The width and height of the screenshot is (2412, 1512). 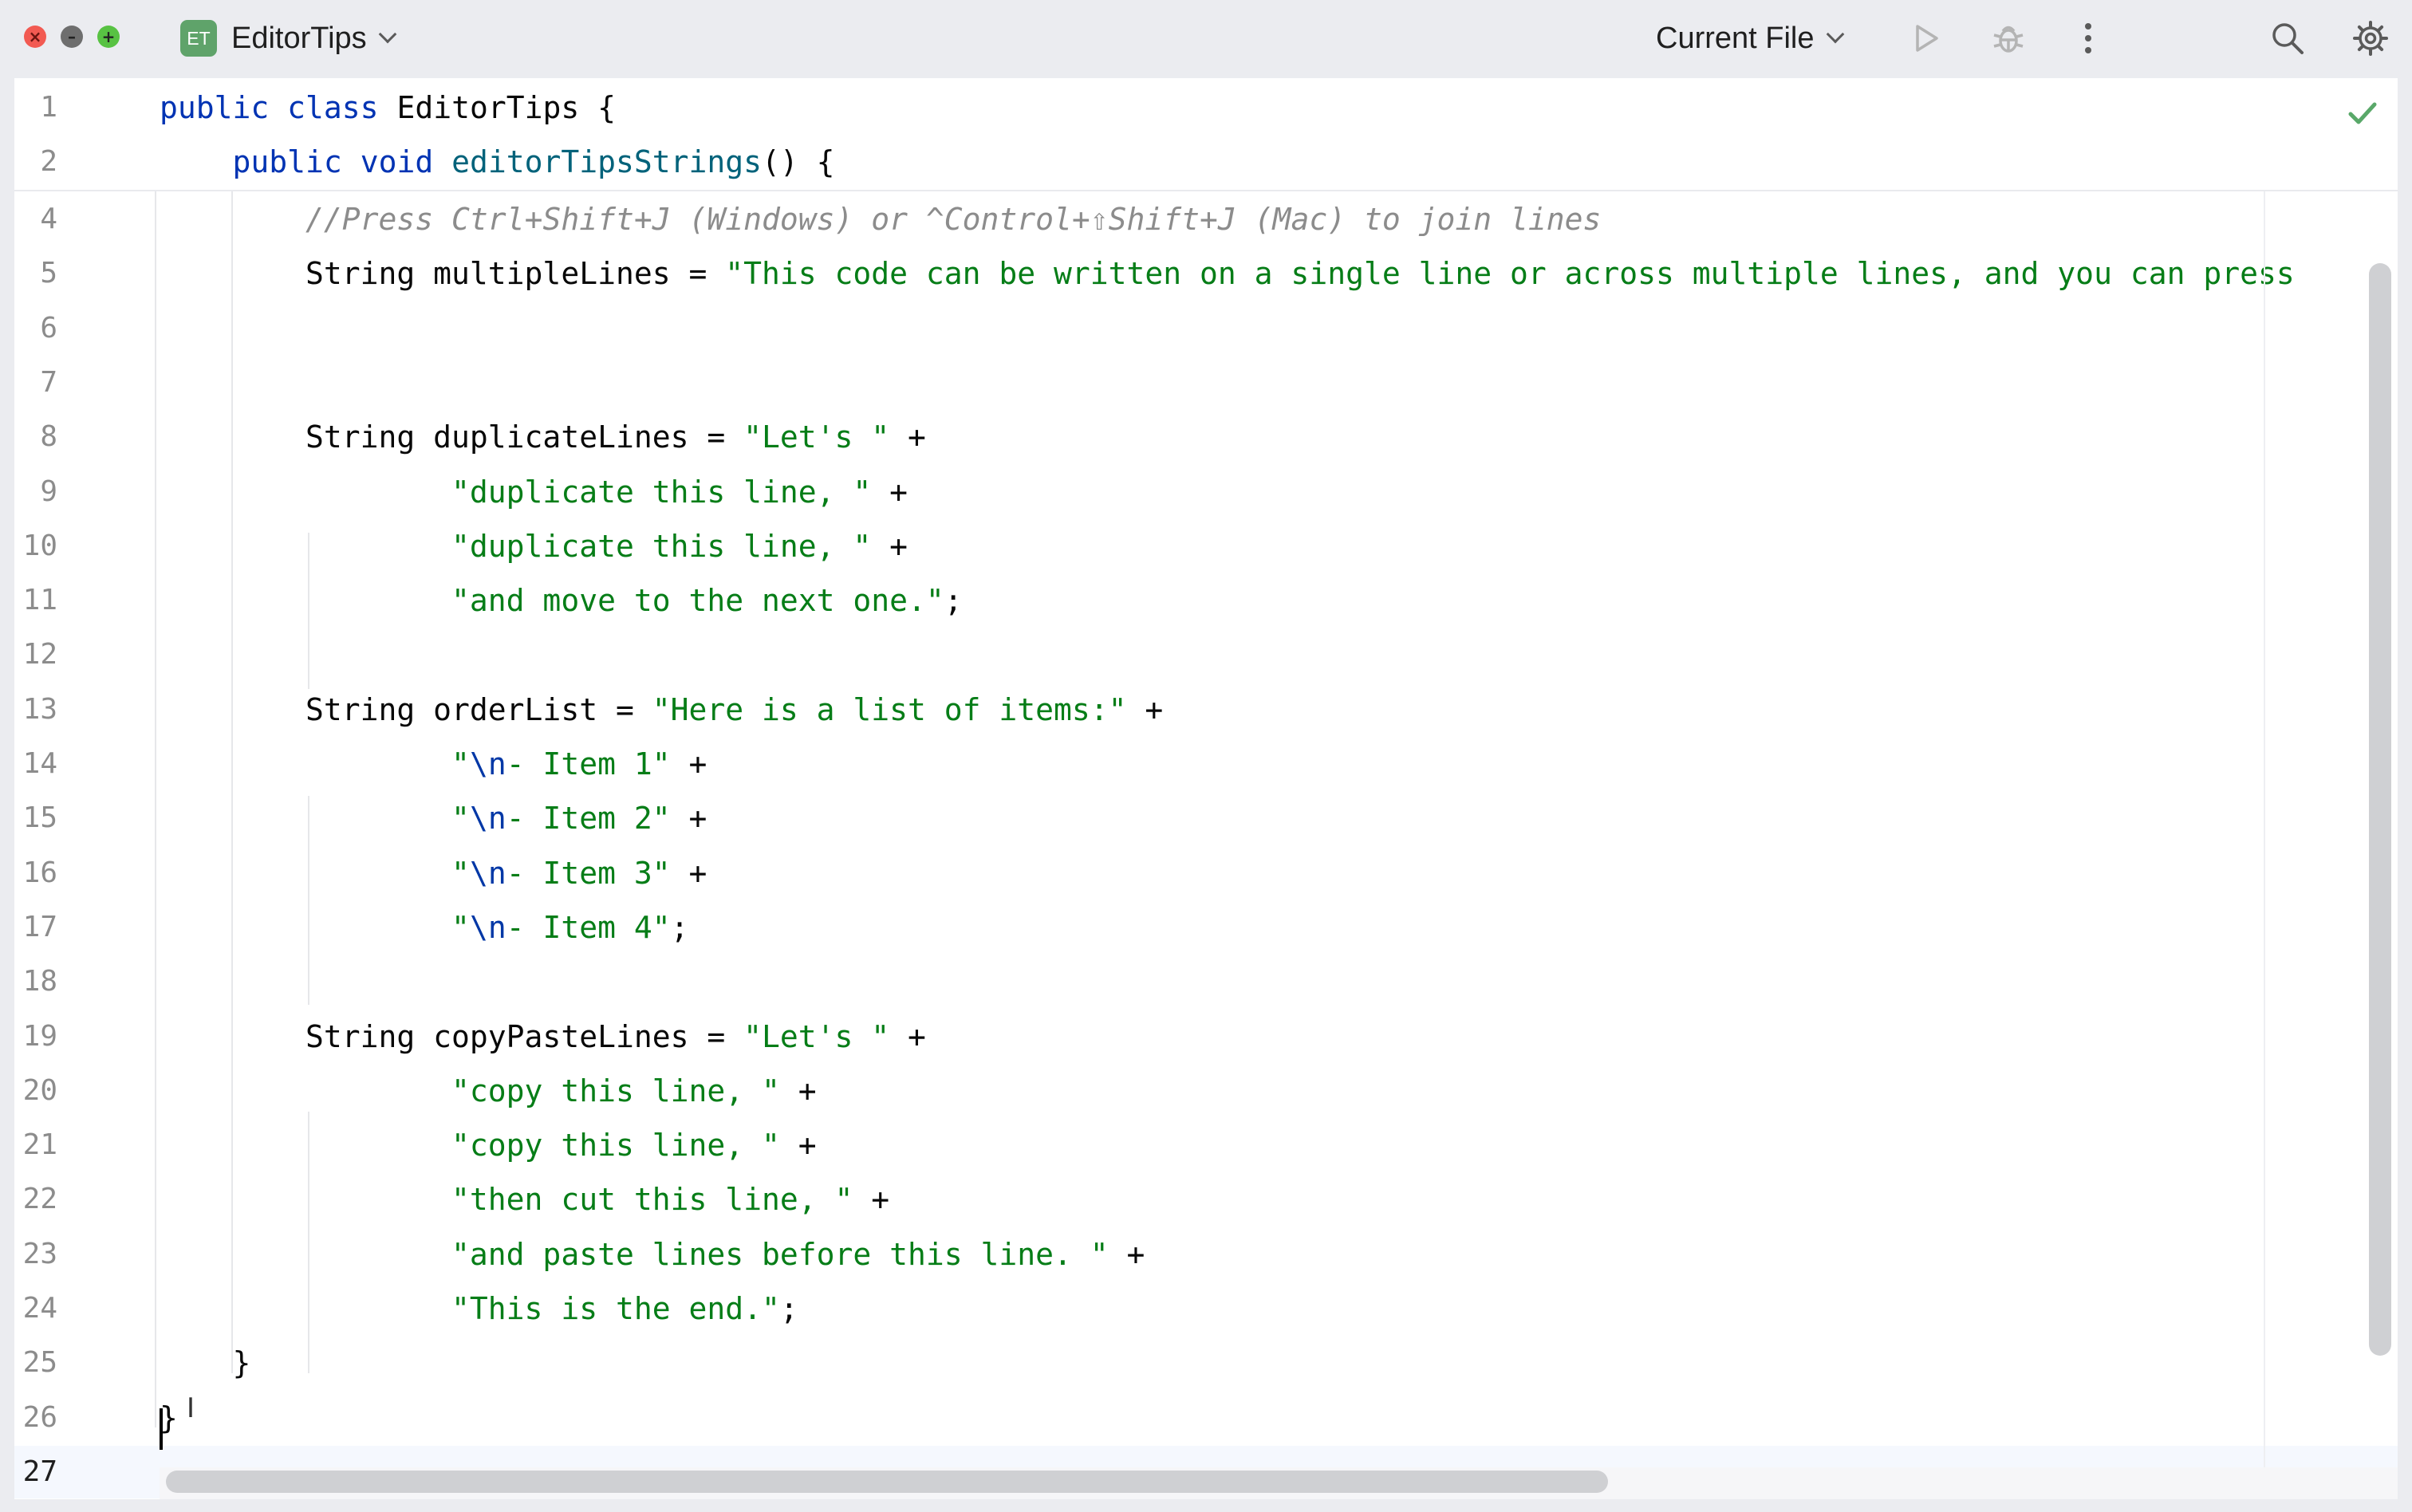 What do you see at coordinates (1206, 107) in the screenshot?
I see `code-line: 1 public class EditorTips {` at bounding box center [1206, 107].